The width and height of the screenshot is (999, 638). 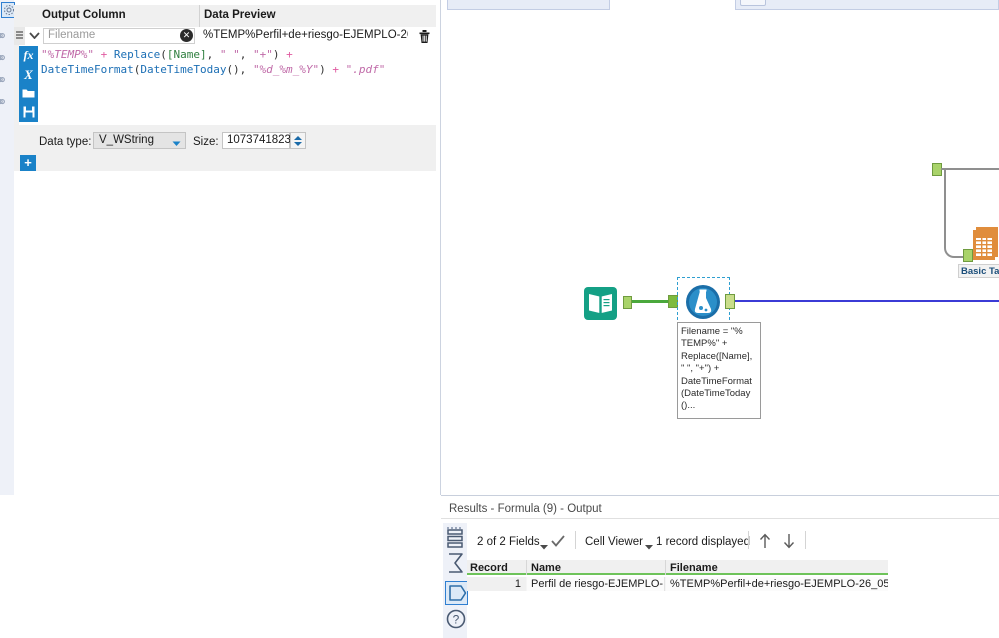 I want to click on formula-fn-datetimetoday: DateTimeToday, so click(x=183, y=69).